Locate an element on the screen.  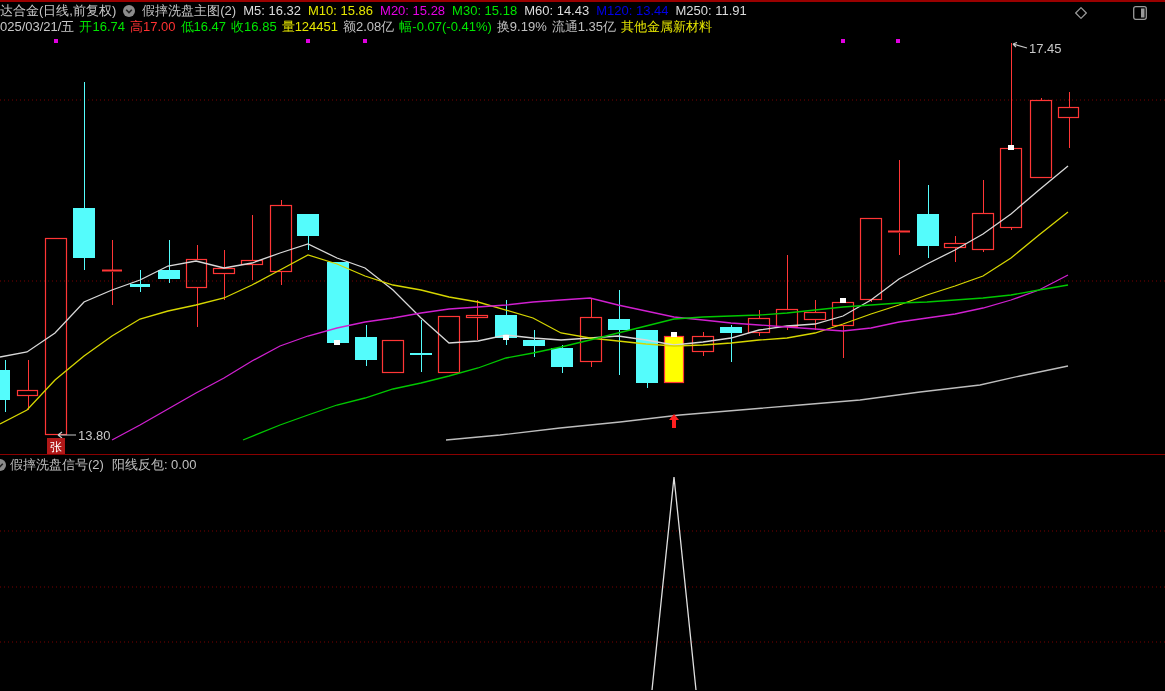
moving-average-value: M120: 13.44 is located at coordinates (632, 11).